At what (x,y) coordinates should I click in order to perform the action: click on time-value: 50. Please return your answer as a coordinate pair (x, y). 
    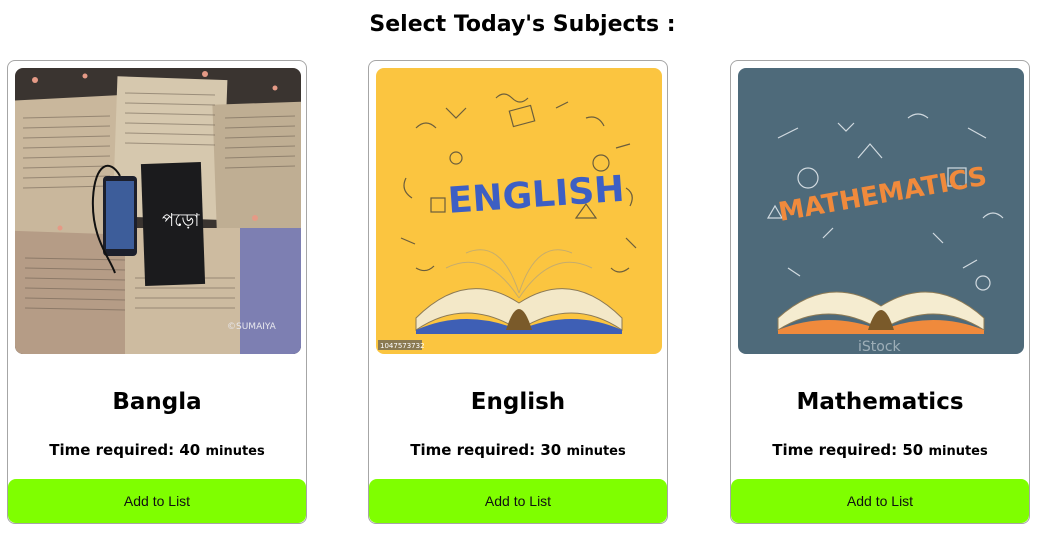
    Looking at the image, I should click on (913, 450).